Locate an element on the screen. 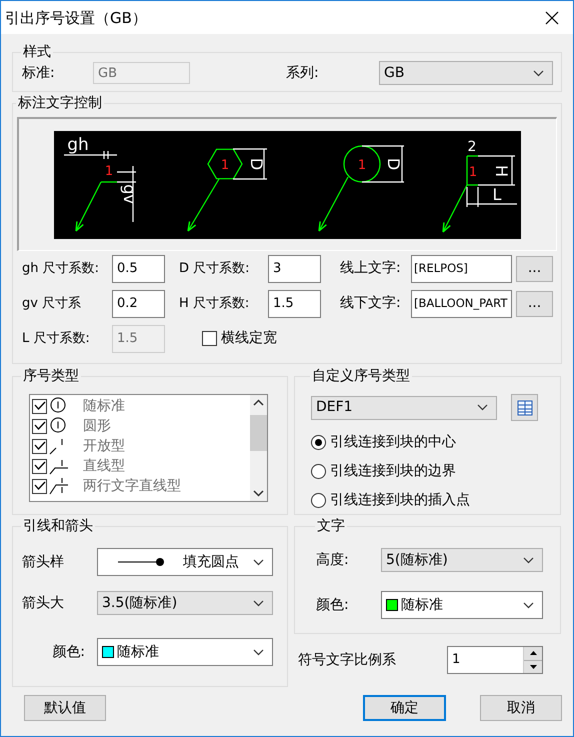 This screenshot has width=574, height=737. list-item-label: 圆形 is located at coordinates (97, 426).